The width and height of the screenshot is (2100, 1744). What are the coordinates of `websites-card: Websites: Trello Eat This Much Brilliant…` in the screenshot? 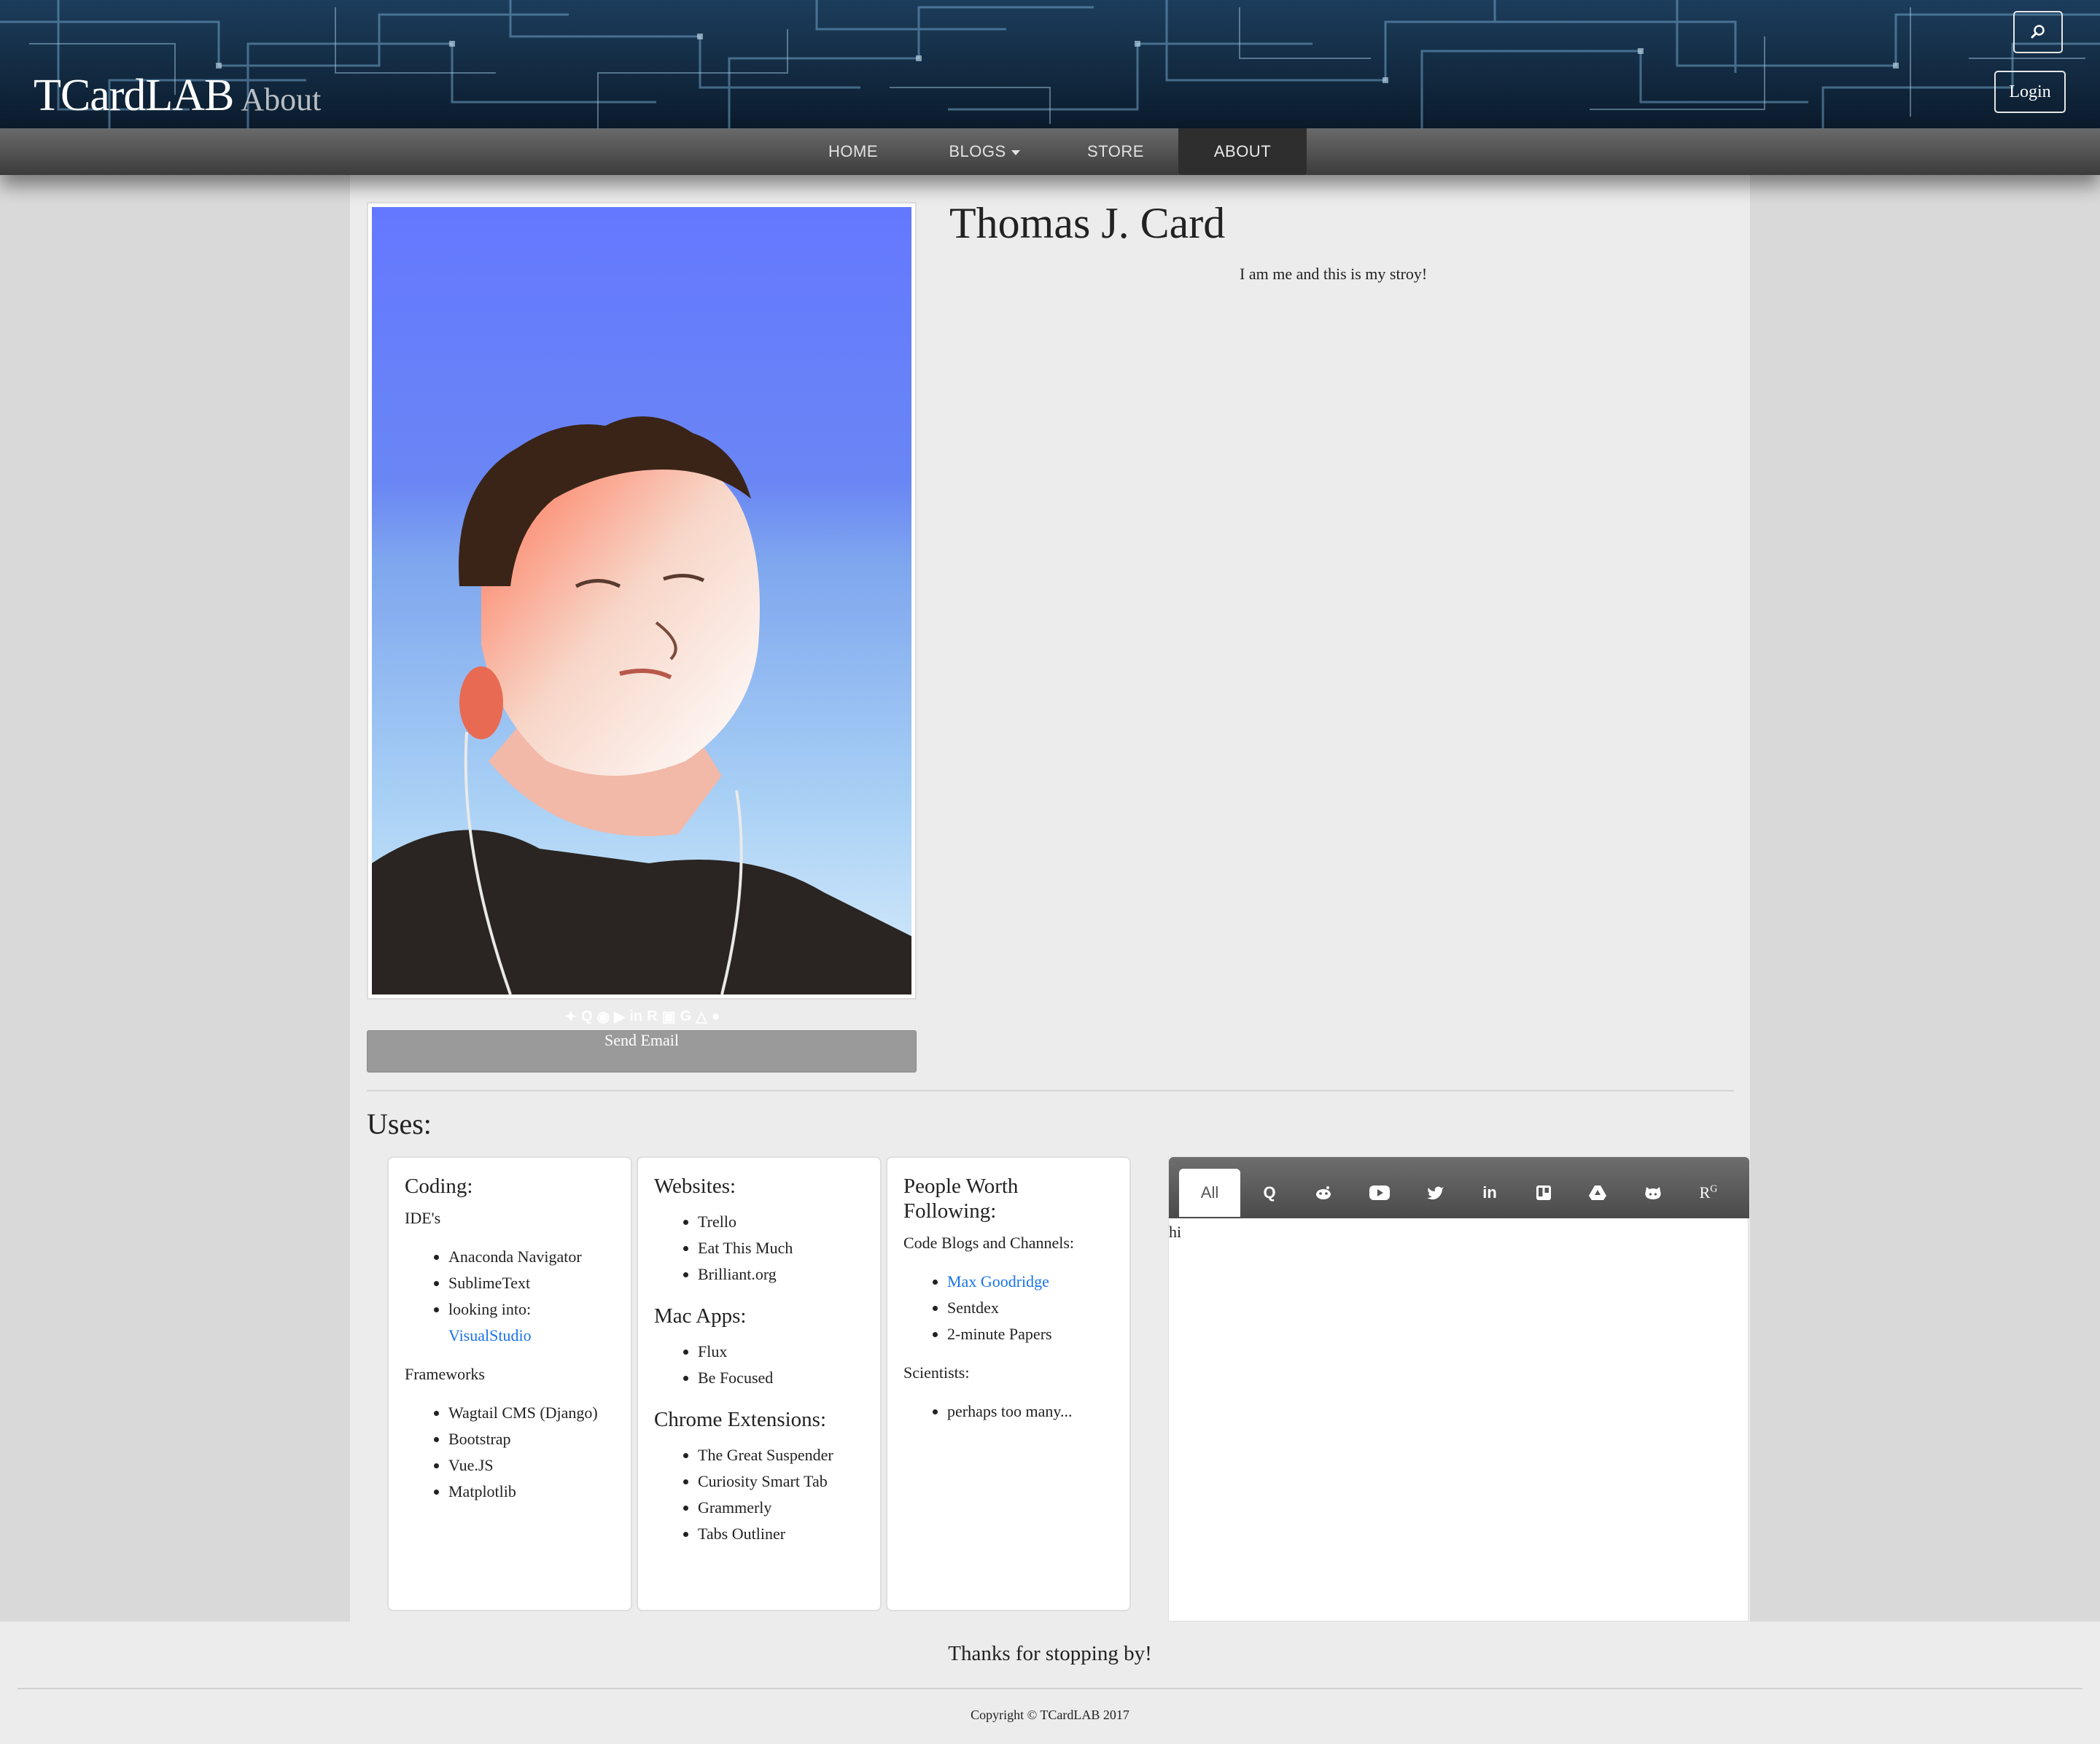 It's located at (759, 1383).